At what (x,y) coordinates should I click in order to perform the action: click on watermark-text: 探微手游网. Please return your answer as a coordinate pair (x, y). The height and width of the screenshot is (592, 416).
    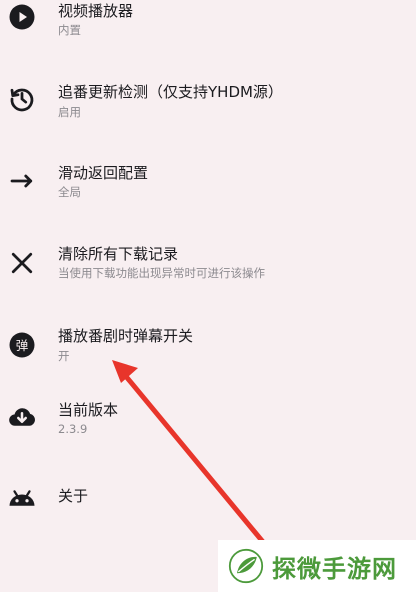
    Looking at the image, I should click on (334, 568).